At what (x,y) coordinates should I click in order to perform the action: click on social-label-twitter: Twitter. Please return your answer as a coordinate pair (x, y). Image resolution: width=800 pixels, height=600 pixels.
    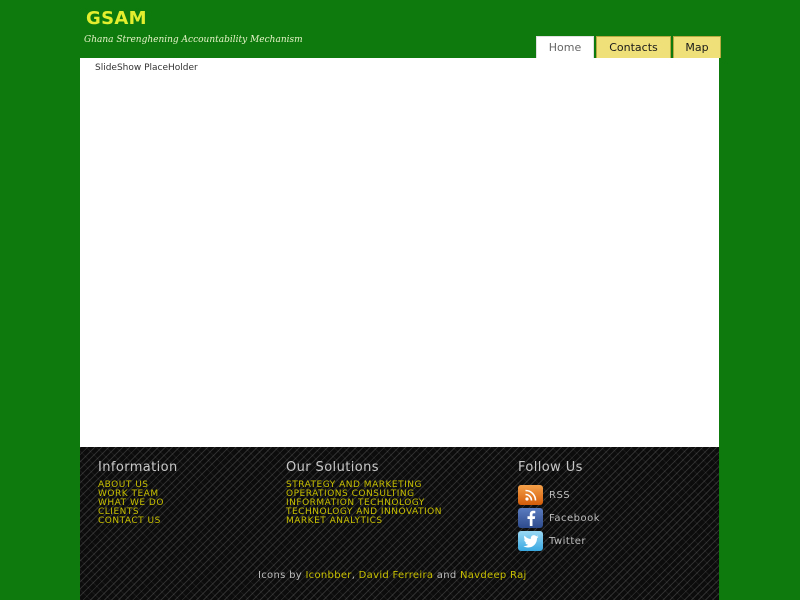
    Looking at the image, I should click on (568, 541).